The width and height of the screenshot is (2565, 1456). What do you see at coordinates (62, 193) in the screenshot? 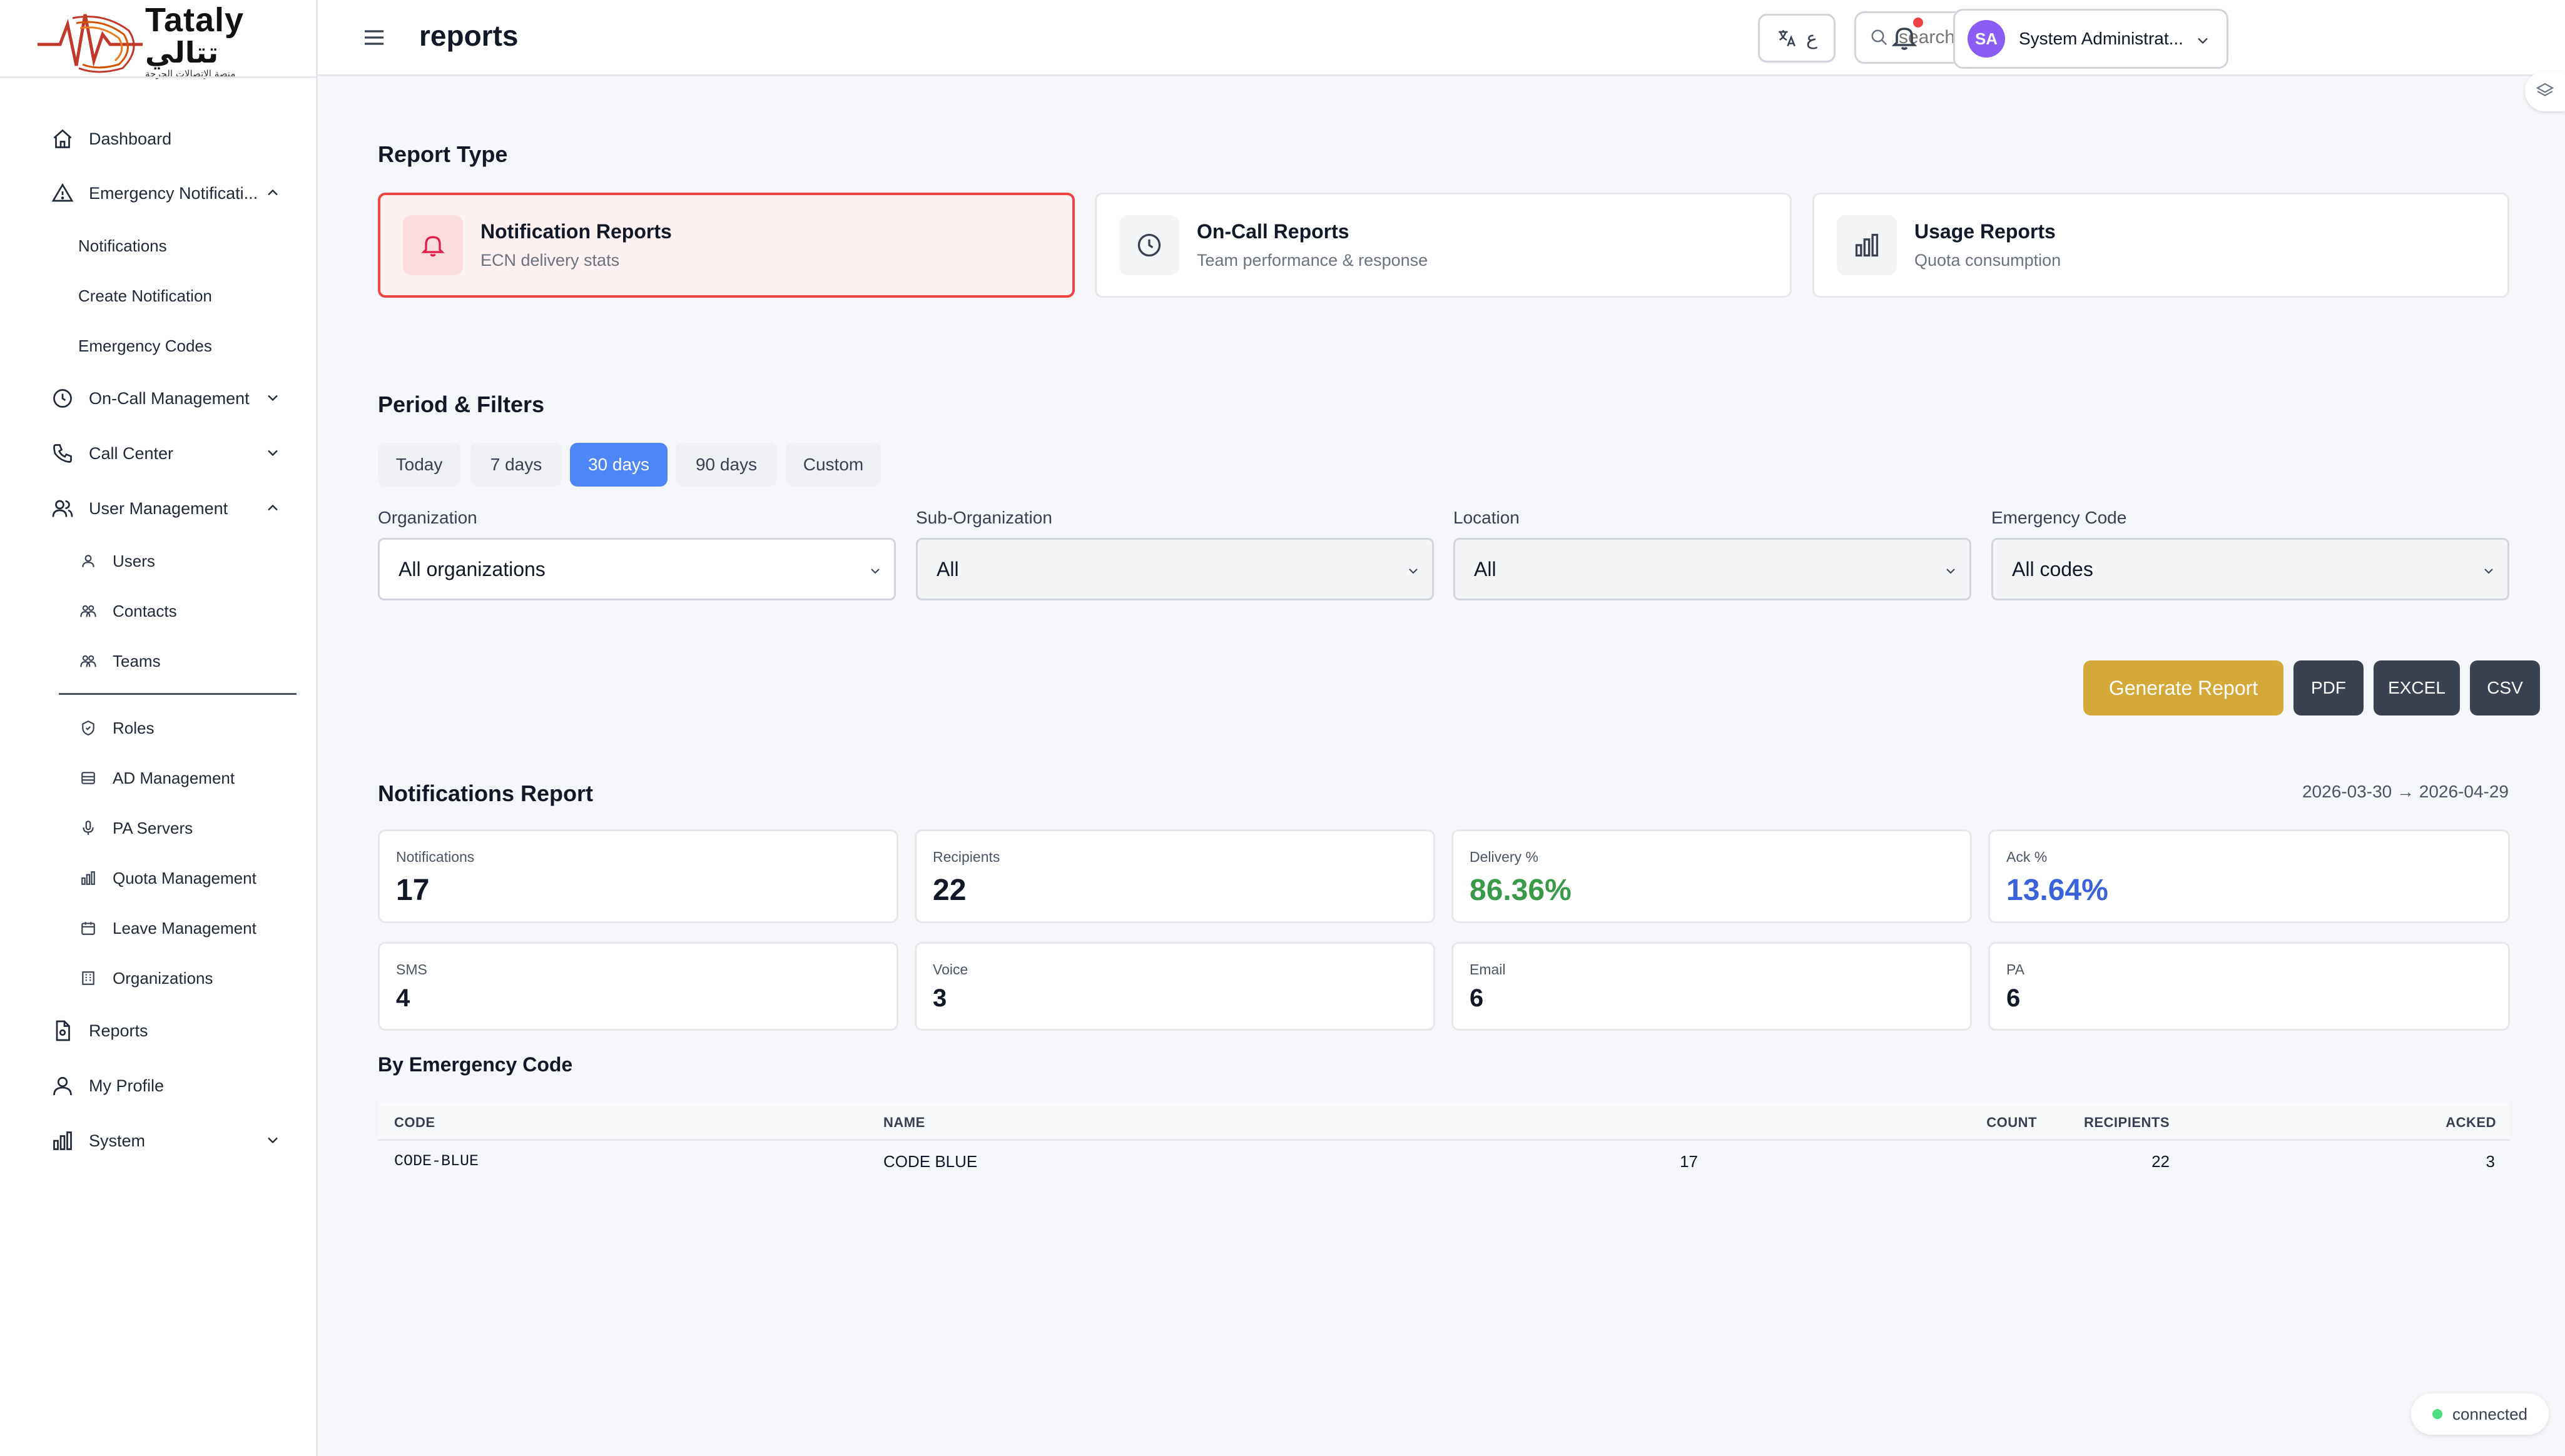
I see `warning-icon` at bounding box center [62, 193].